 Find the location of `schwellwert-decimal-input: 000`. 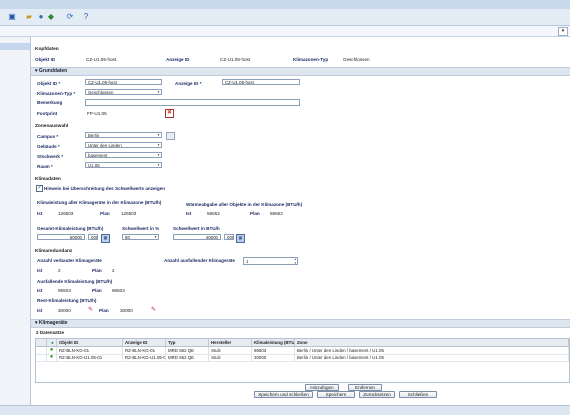

schwellwert-decimal-input: 000 is located at coordinates (229, 237).